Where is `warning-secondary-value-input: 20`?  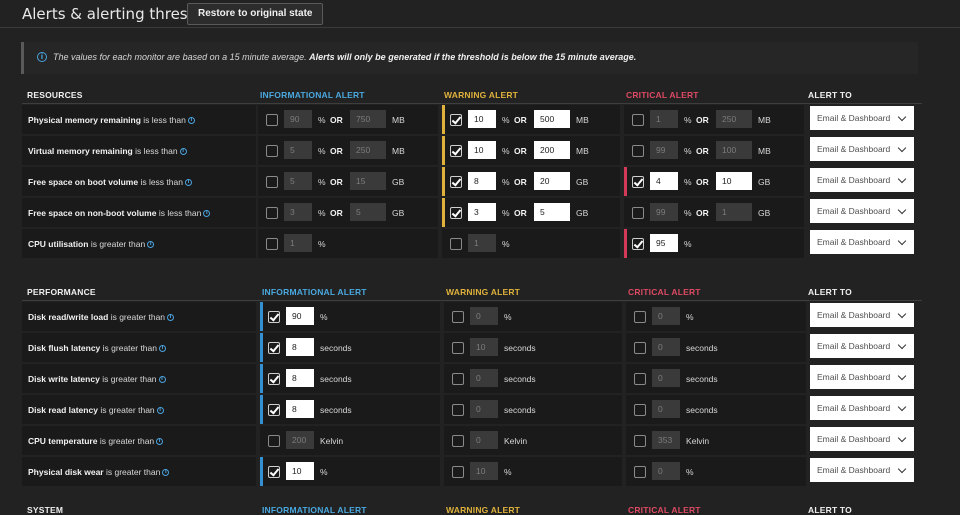 warning-secondary-value-input: 20 is located at coordinates (552, 181).